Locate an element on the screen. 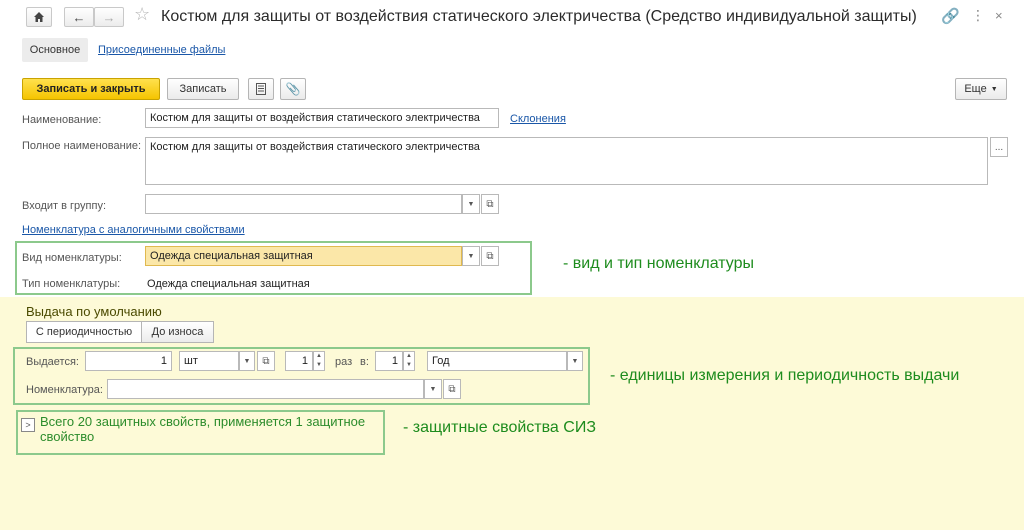 This screenshot has height=530, width=1024. tab-with-periodicity-label: С периодичностью is located at coordinates (84, 332).